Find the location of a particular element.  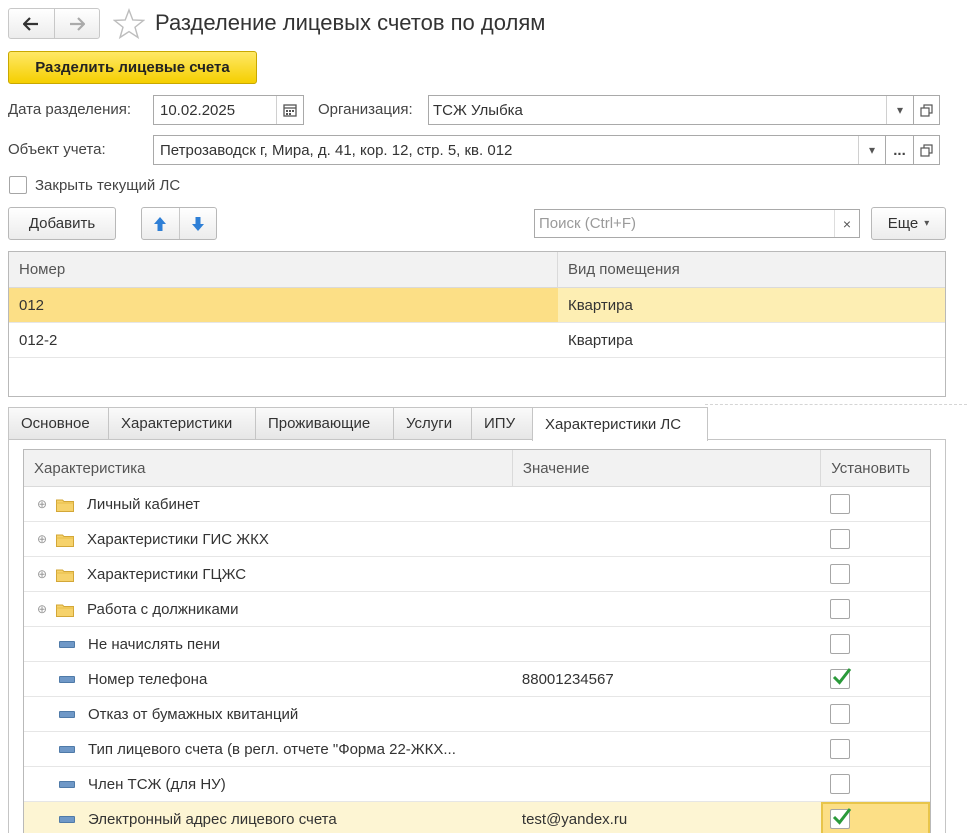

characteristic-name: Член ТСЖ (для НУ) is located at coordinates (157, 784).